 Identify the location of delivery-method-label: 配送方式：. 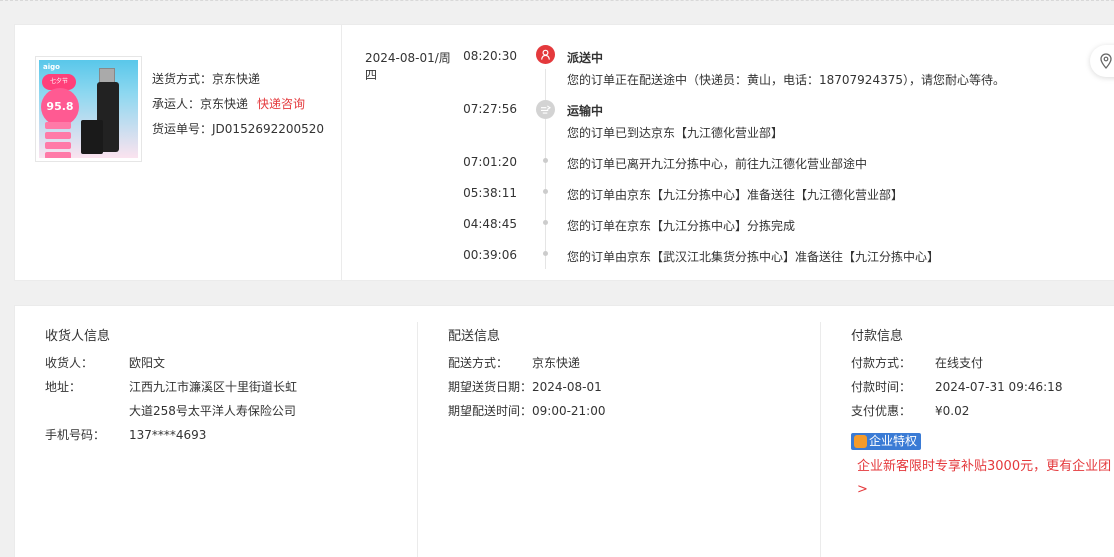
(478, 363).